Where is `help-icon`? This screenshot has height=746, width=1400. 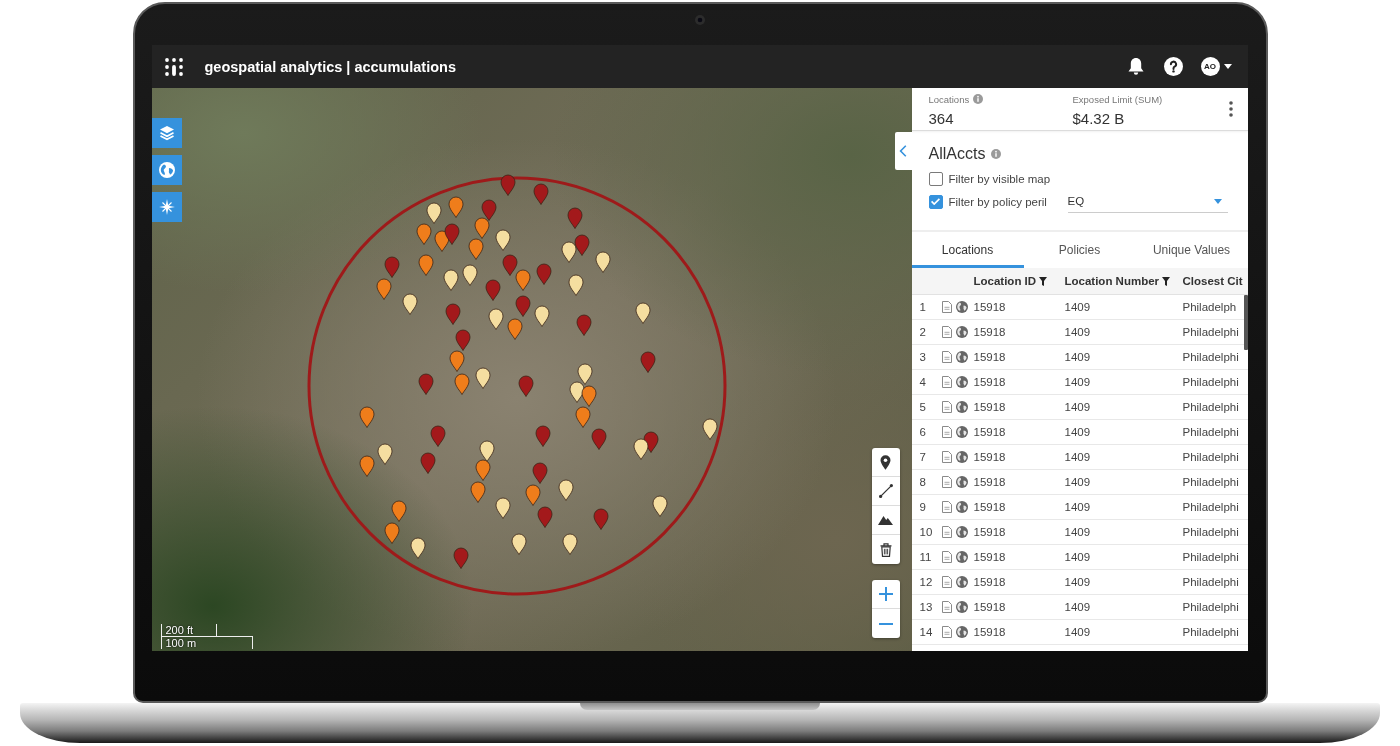 help-icon is located at coordinates (1173, 66).